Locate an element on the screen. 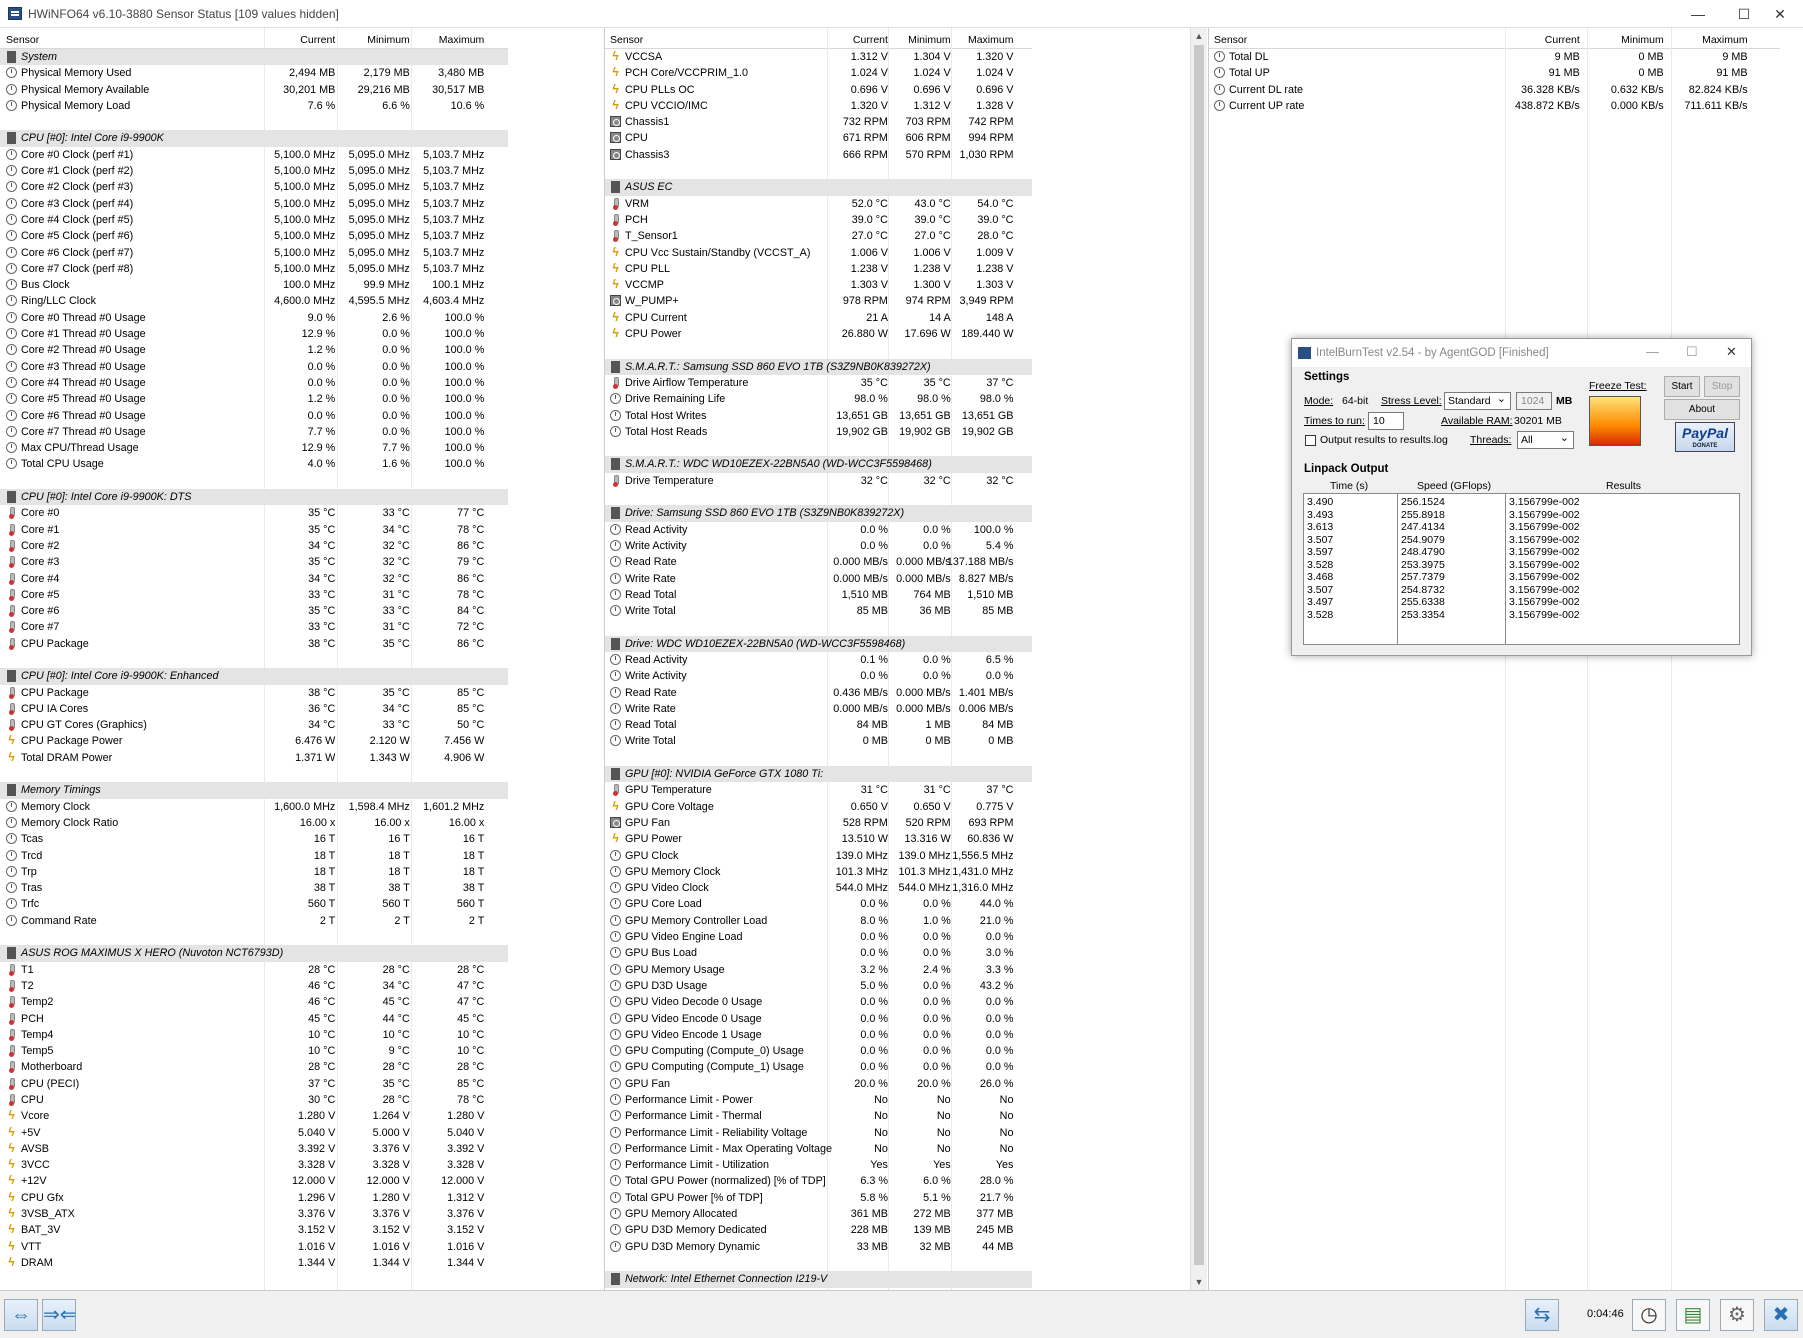 The image size is (1803, 1338). sensor-row: GPU D3D Memory Dynamic 33 MB 32 MB 44 MB is located at coordinates (818, 1247).